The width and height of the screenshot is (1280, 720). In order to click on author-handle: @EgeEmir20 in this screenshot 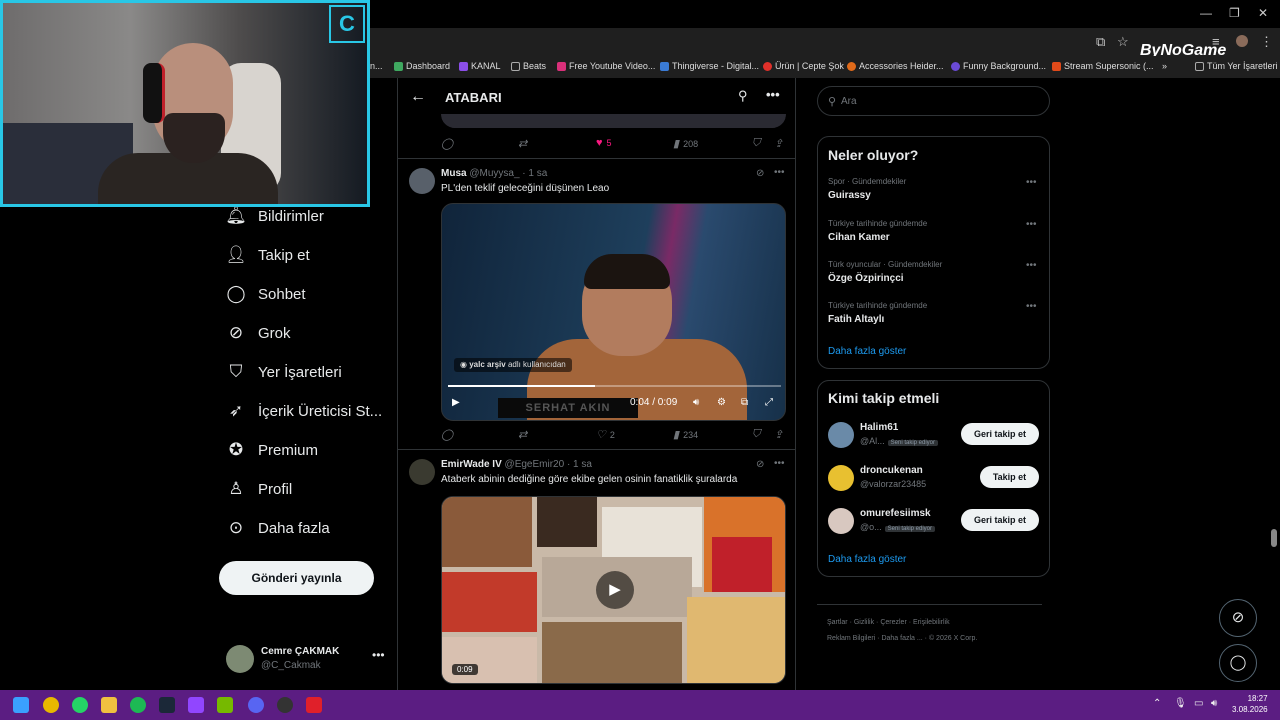, I will do `click(535, 464)`.